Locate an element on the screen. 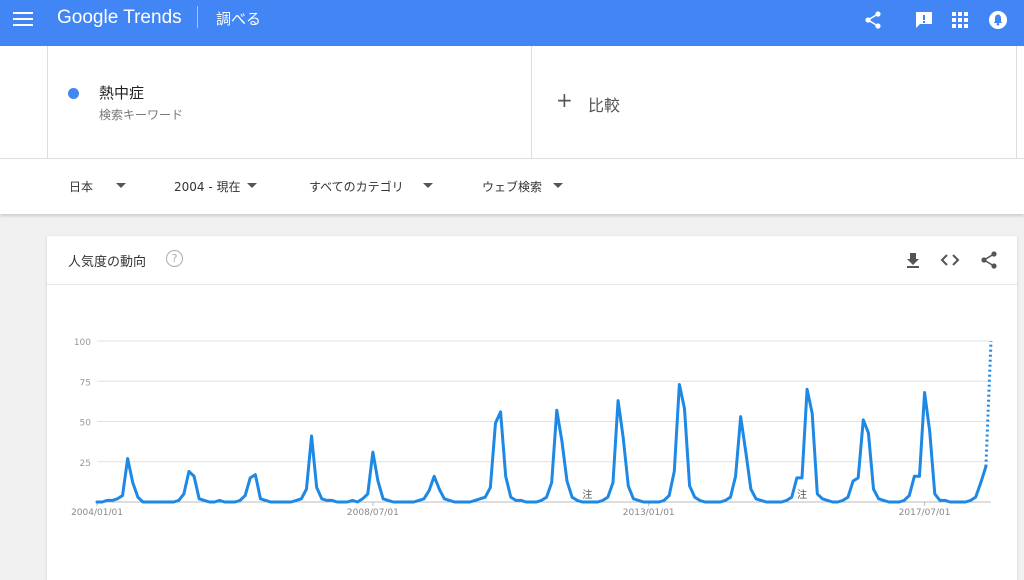 The height and width of the screenshot is (580, 1024). search-term: 熱中症 is located at coordinates (121, 92).